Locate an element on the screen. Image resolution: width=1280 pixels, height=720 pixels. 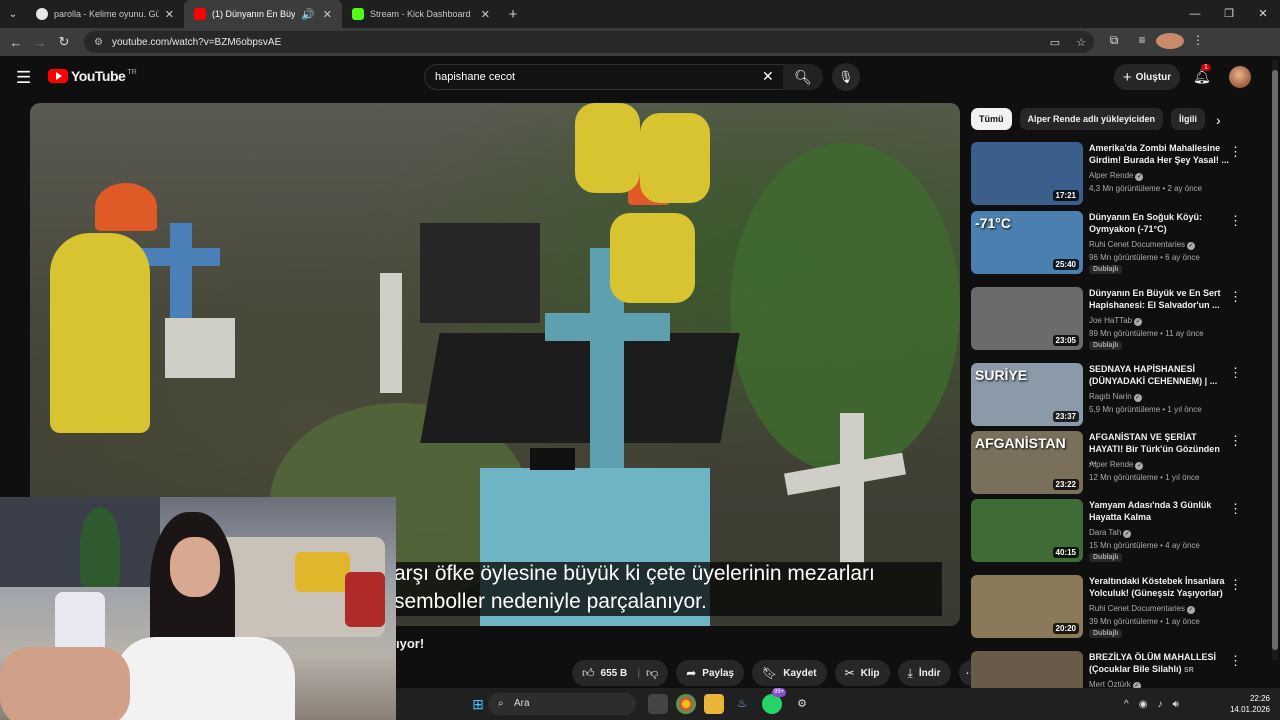
back-icon: ← is located at coordinates (16, 42).